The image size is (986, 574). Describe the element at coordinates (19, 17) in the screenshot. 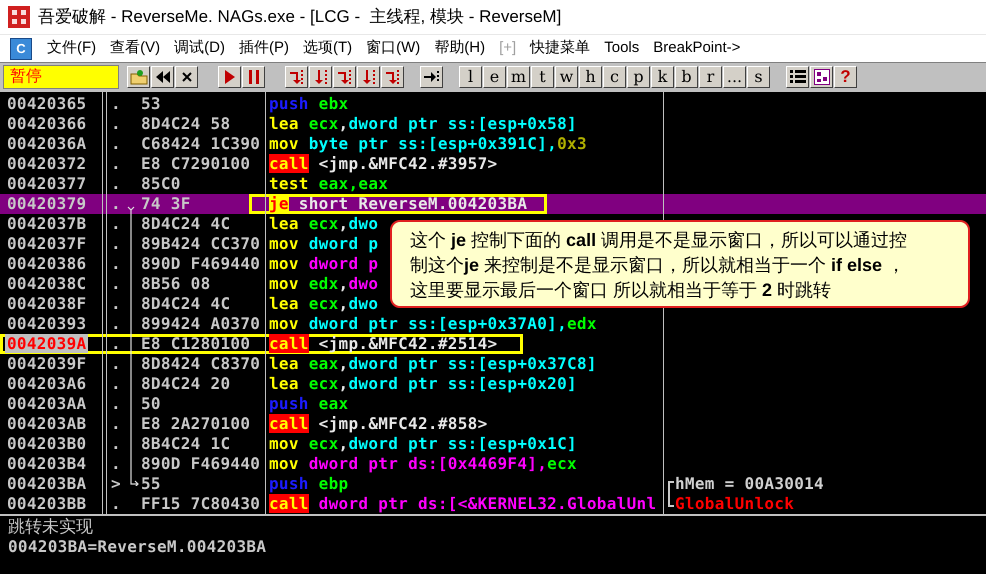

I see `app-logo-icon` at that location.